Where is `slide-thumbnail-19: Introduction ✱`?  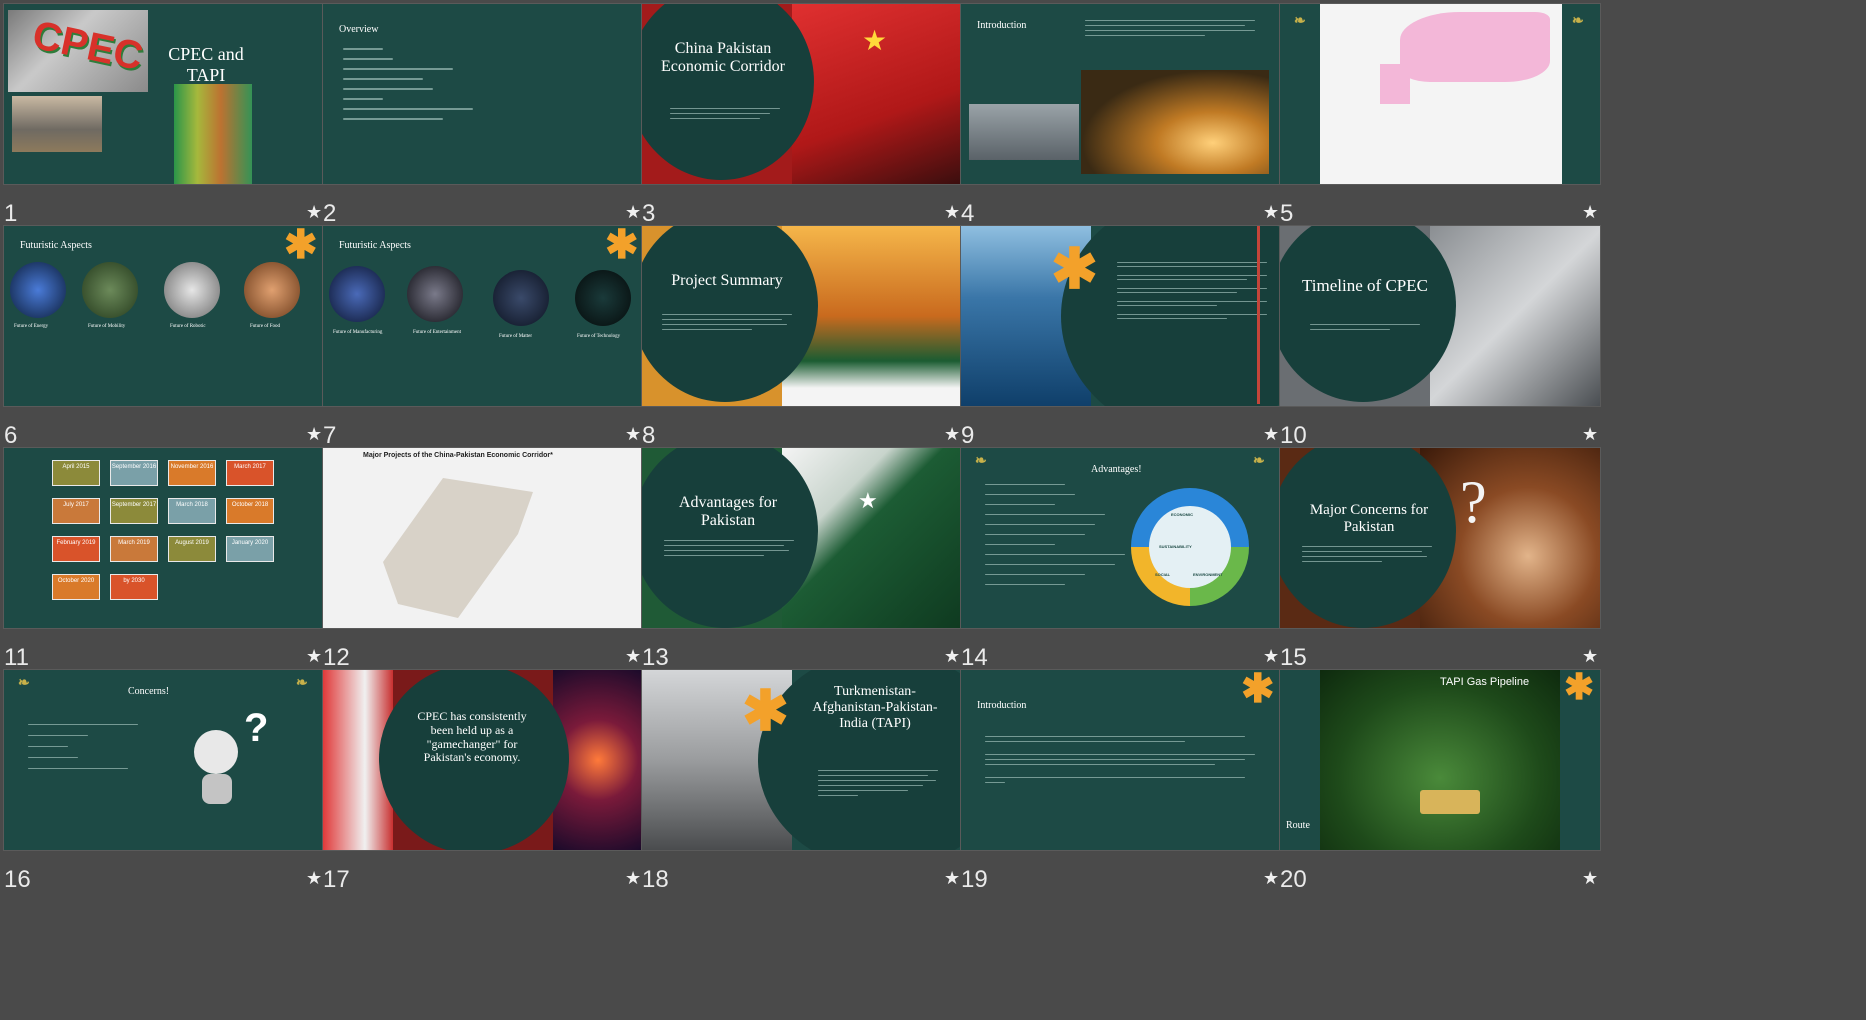
slide-thumbnail-19: Introduction ✱ is located at coordinates (1121, 760).